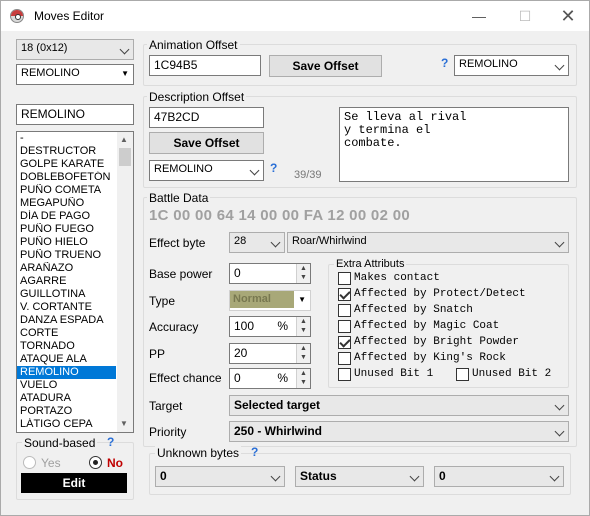 The width and height of the screenshot is (590, 516). I want to click on description-char-counter: 39/39, so click(308, 175).